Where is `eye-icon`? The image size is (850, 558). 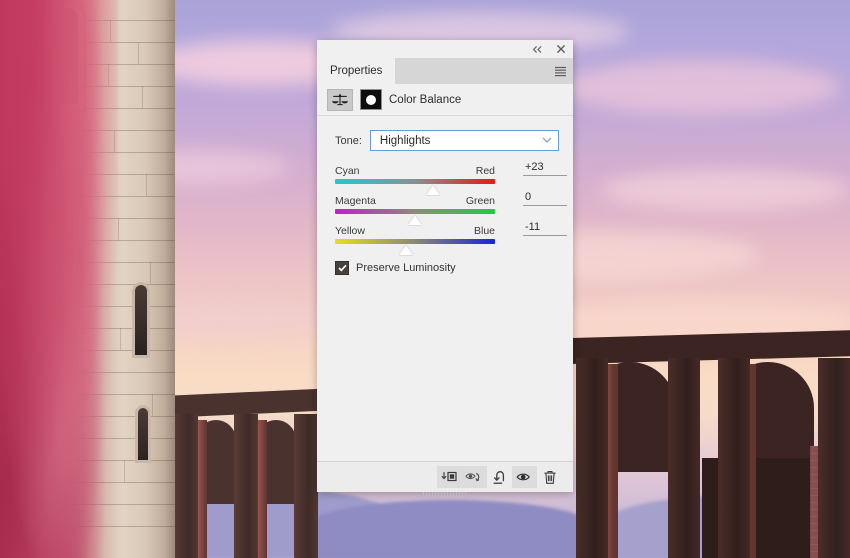 eye-icon is located at coordinates (523, 477).